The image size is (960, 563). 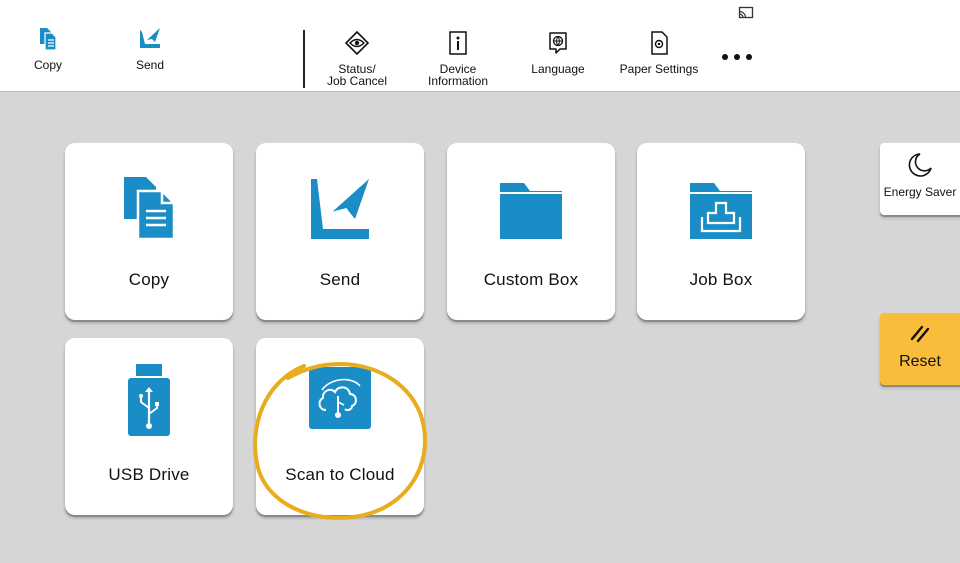 I want to click on copy-tile: Copy, so click(x=149, y=231).